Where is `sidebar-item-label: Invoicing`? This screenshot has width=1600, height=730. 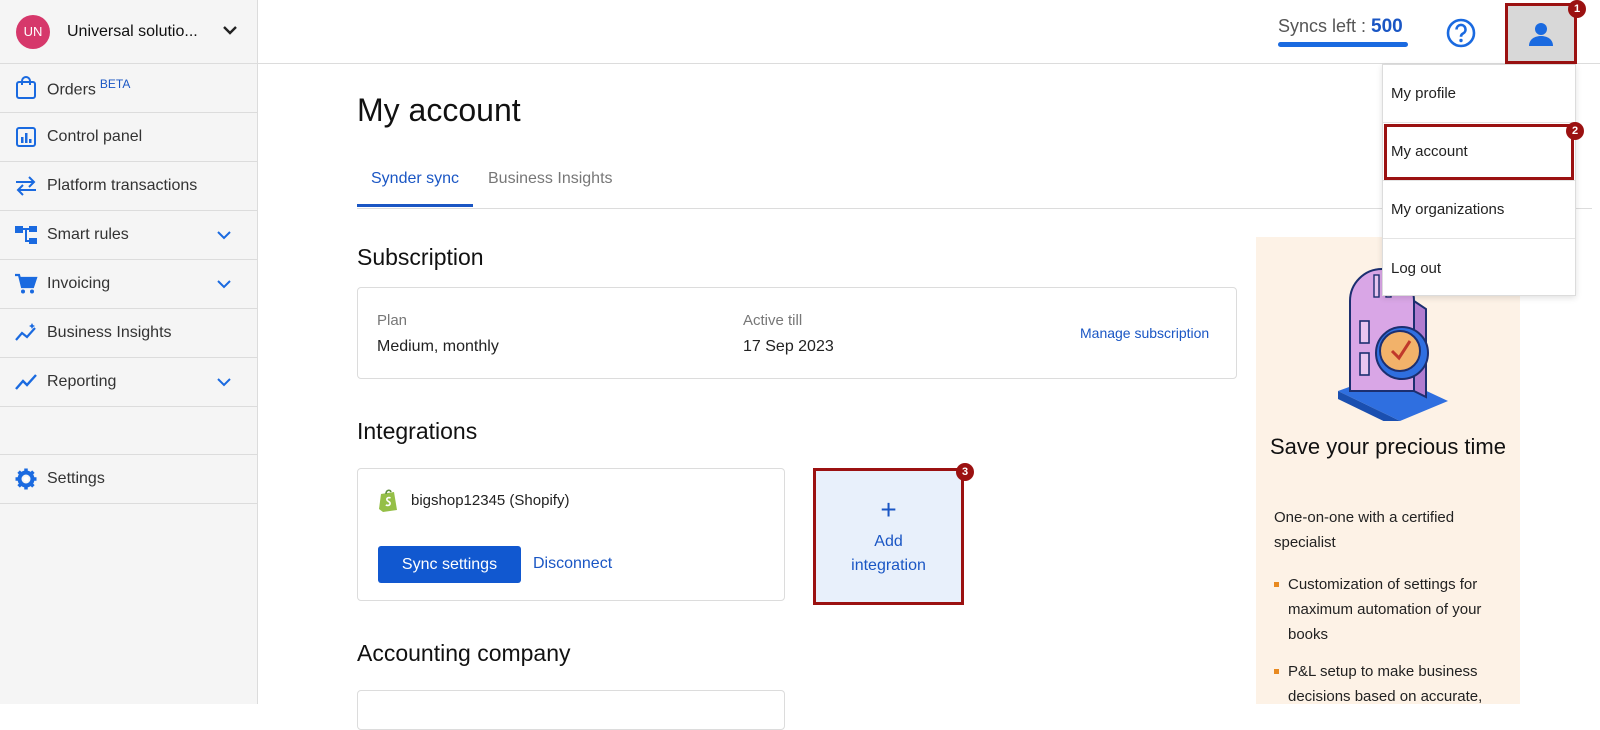
sidebar-item-label: Invoicing is located at coordinates (79, 283).